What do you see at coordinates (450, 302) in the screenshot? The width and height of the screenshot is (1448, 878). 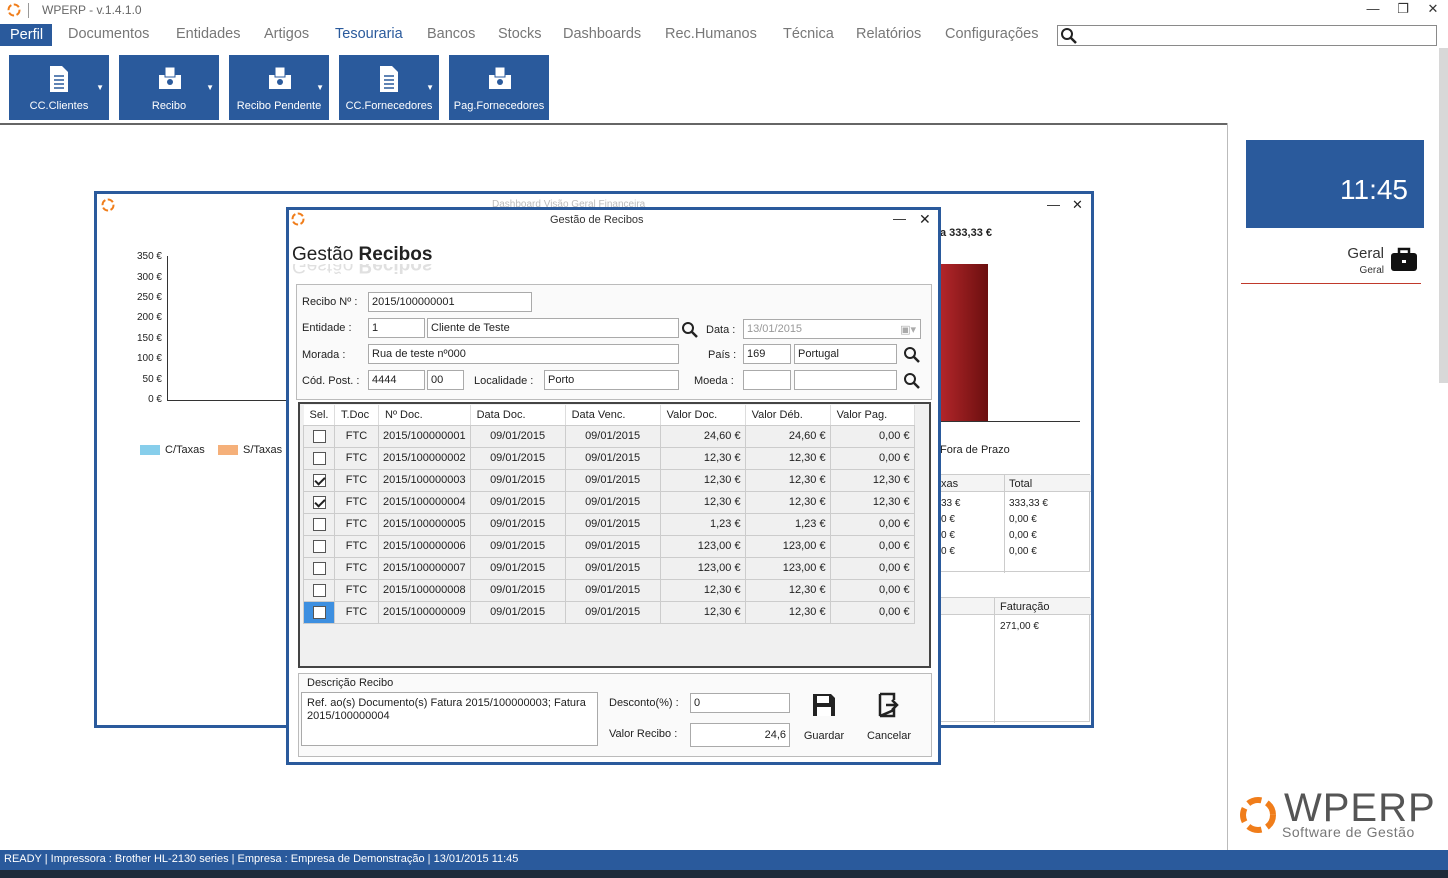 I see `recibo-number-field: 2015/100000001` at bounding box center [450, 302].